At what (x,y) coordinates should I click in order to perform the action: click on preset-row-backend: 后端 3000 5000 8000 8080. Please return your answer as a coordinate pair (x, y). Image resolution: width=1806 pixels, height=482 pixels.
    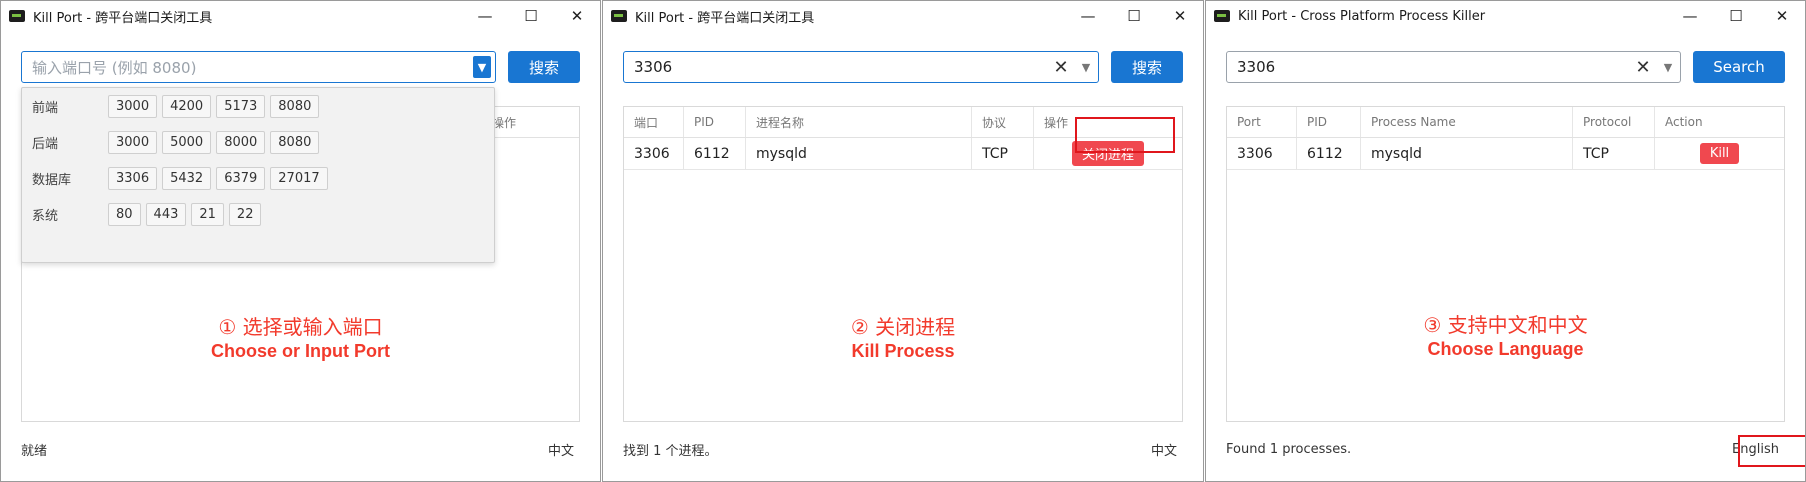
    Looking at the image, I should click on (258, 142).